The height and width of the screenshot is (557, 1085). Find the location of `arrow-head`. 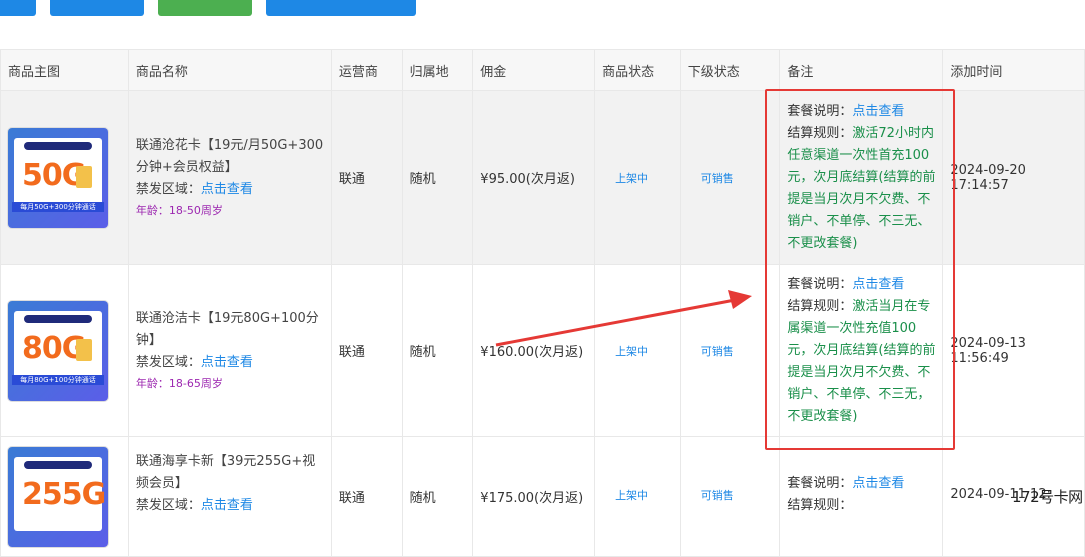

arrow-head is located at coordinates (740, 299).